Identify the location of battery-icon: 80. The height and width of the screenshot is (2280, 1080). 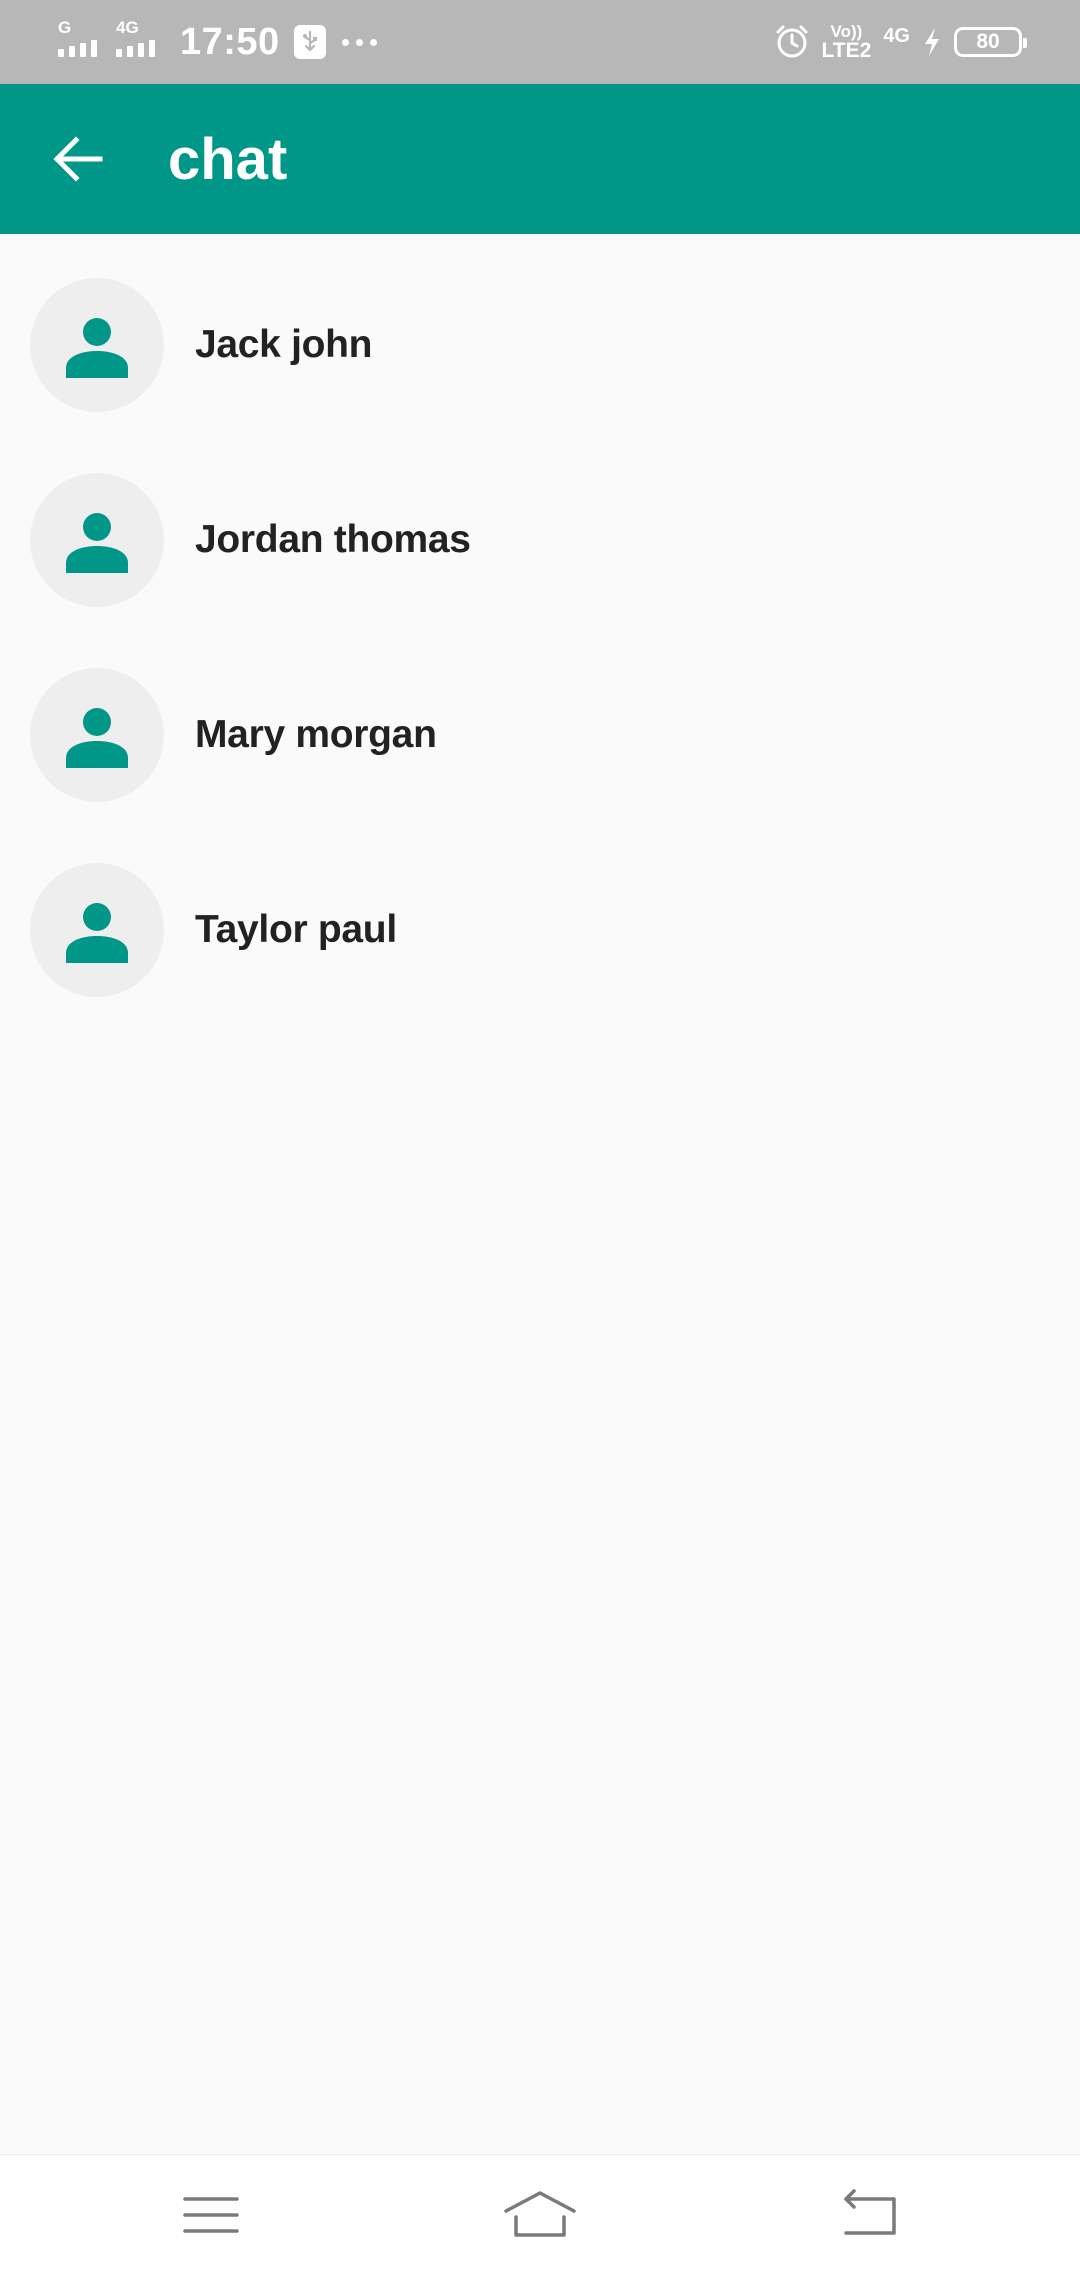
(990, 42).